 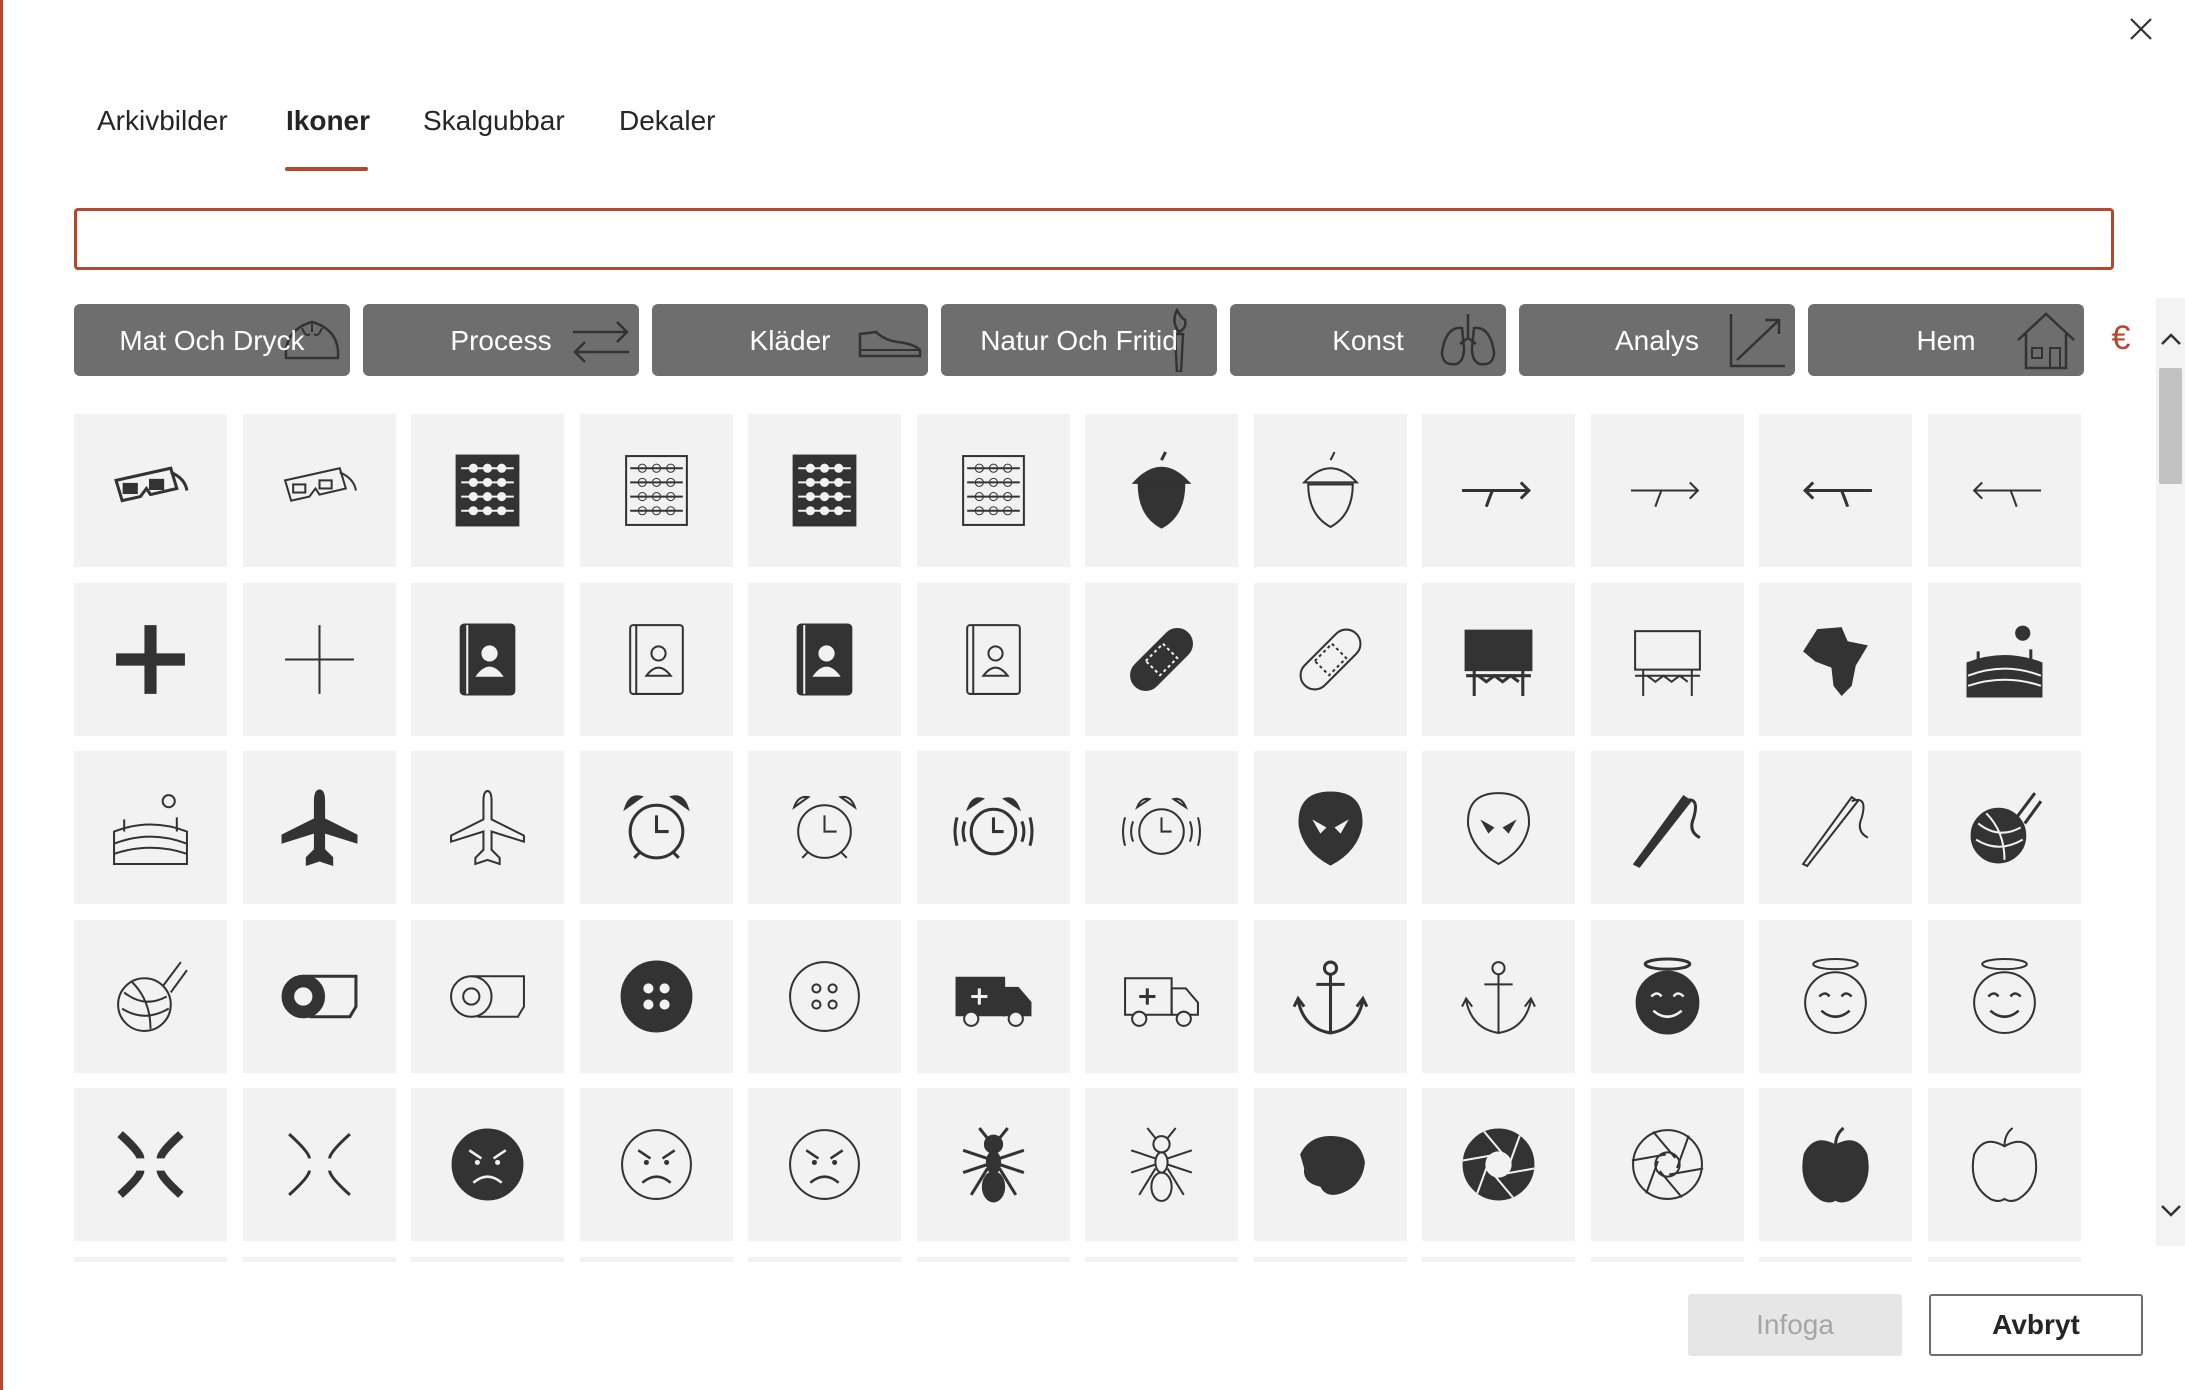 I want to click on category-chip-klader: Kläder, so click(x=790, y=340).